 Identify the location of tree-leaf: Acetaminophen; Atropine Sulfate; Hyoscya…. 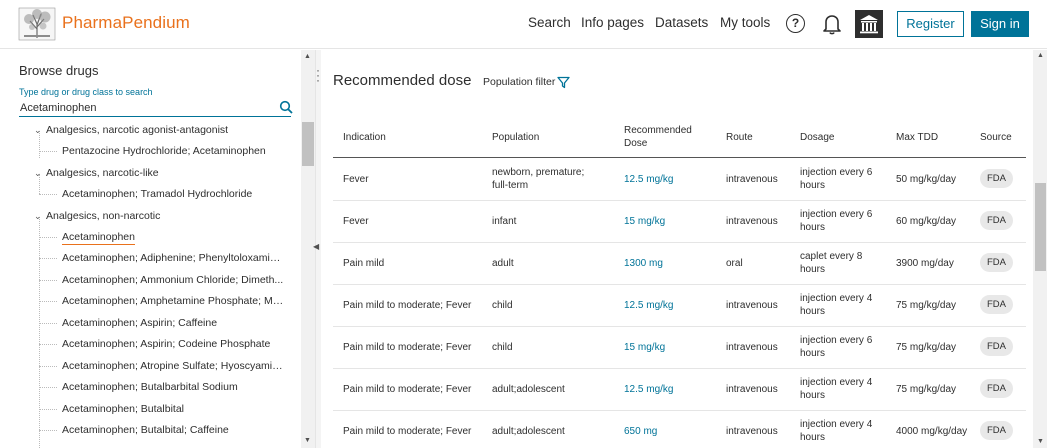
(173, 370).